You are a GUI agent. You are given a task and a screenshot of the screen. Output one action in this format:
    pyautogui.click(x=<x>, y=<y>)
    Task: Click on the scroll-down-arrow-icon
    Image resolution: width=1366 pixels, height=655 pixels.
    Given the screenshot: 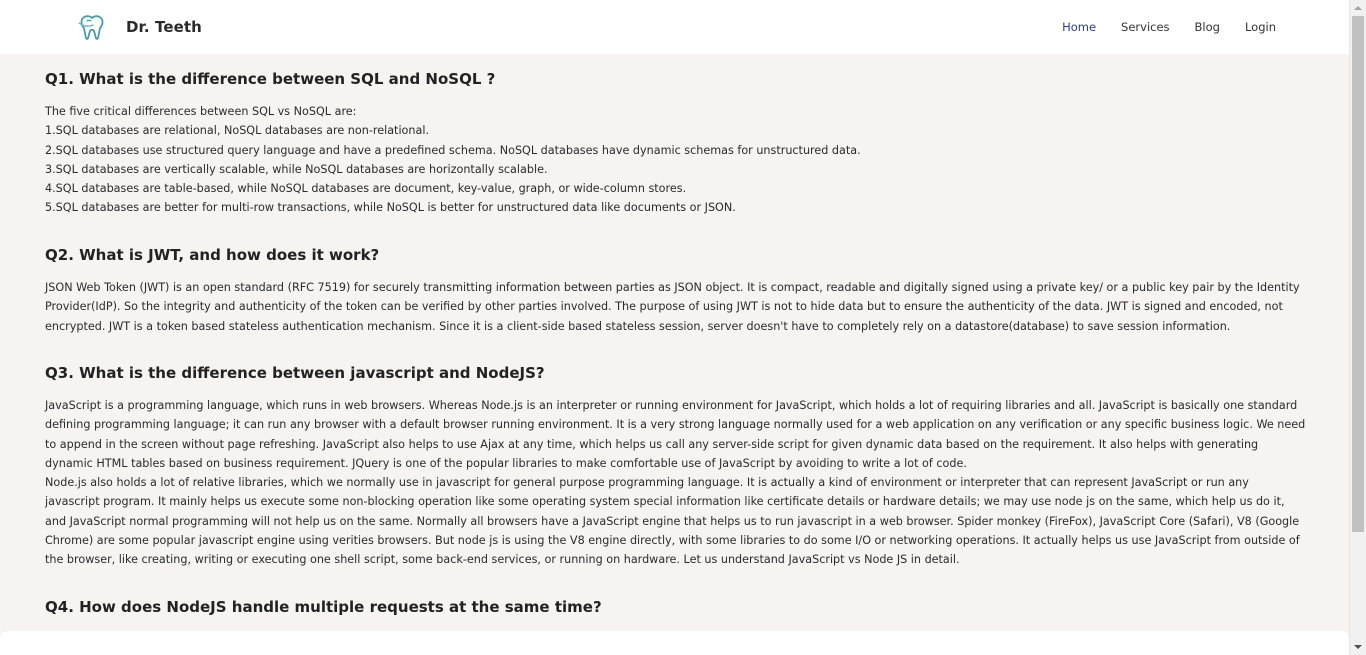 What is the action you would take?
    pyautogui.click(x=1358, y=647)
    